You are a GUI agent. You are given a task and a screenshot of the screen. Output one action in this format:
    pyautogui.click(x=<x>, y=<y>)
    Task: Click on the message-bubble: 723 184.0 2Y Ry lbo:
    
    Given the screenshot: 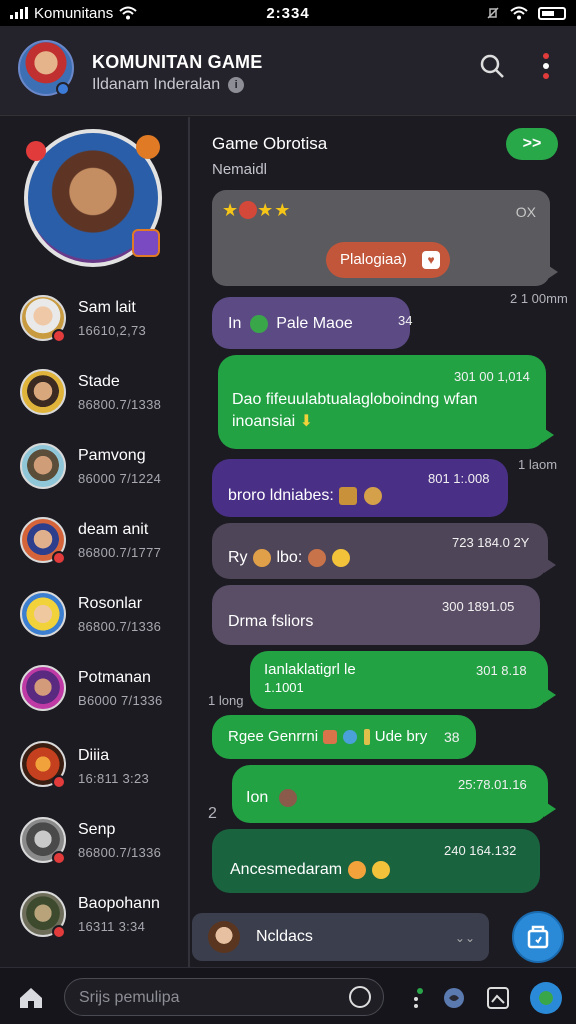 What is the action you would take?
    pyautogui.click(x=384, y=551)
    